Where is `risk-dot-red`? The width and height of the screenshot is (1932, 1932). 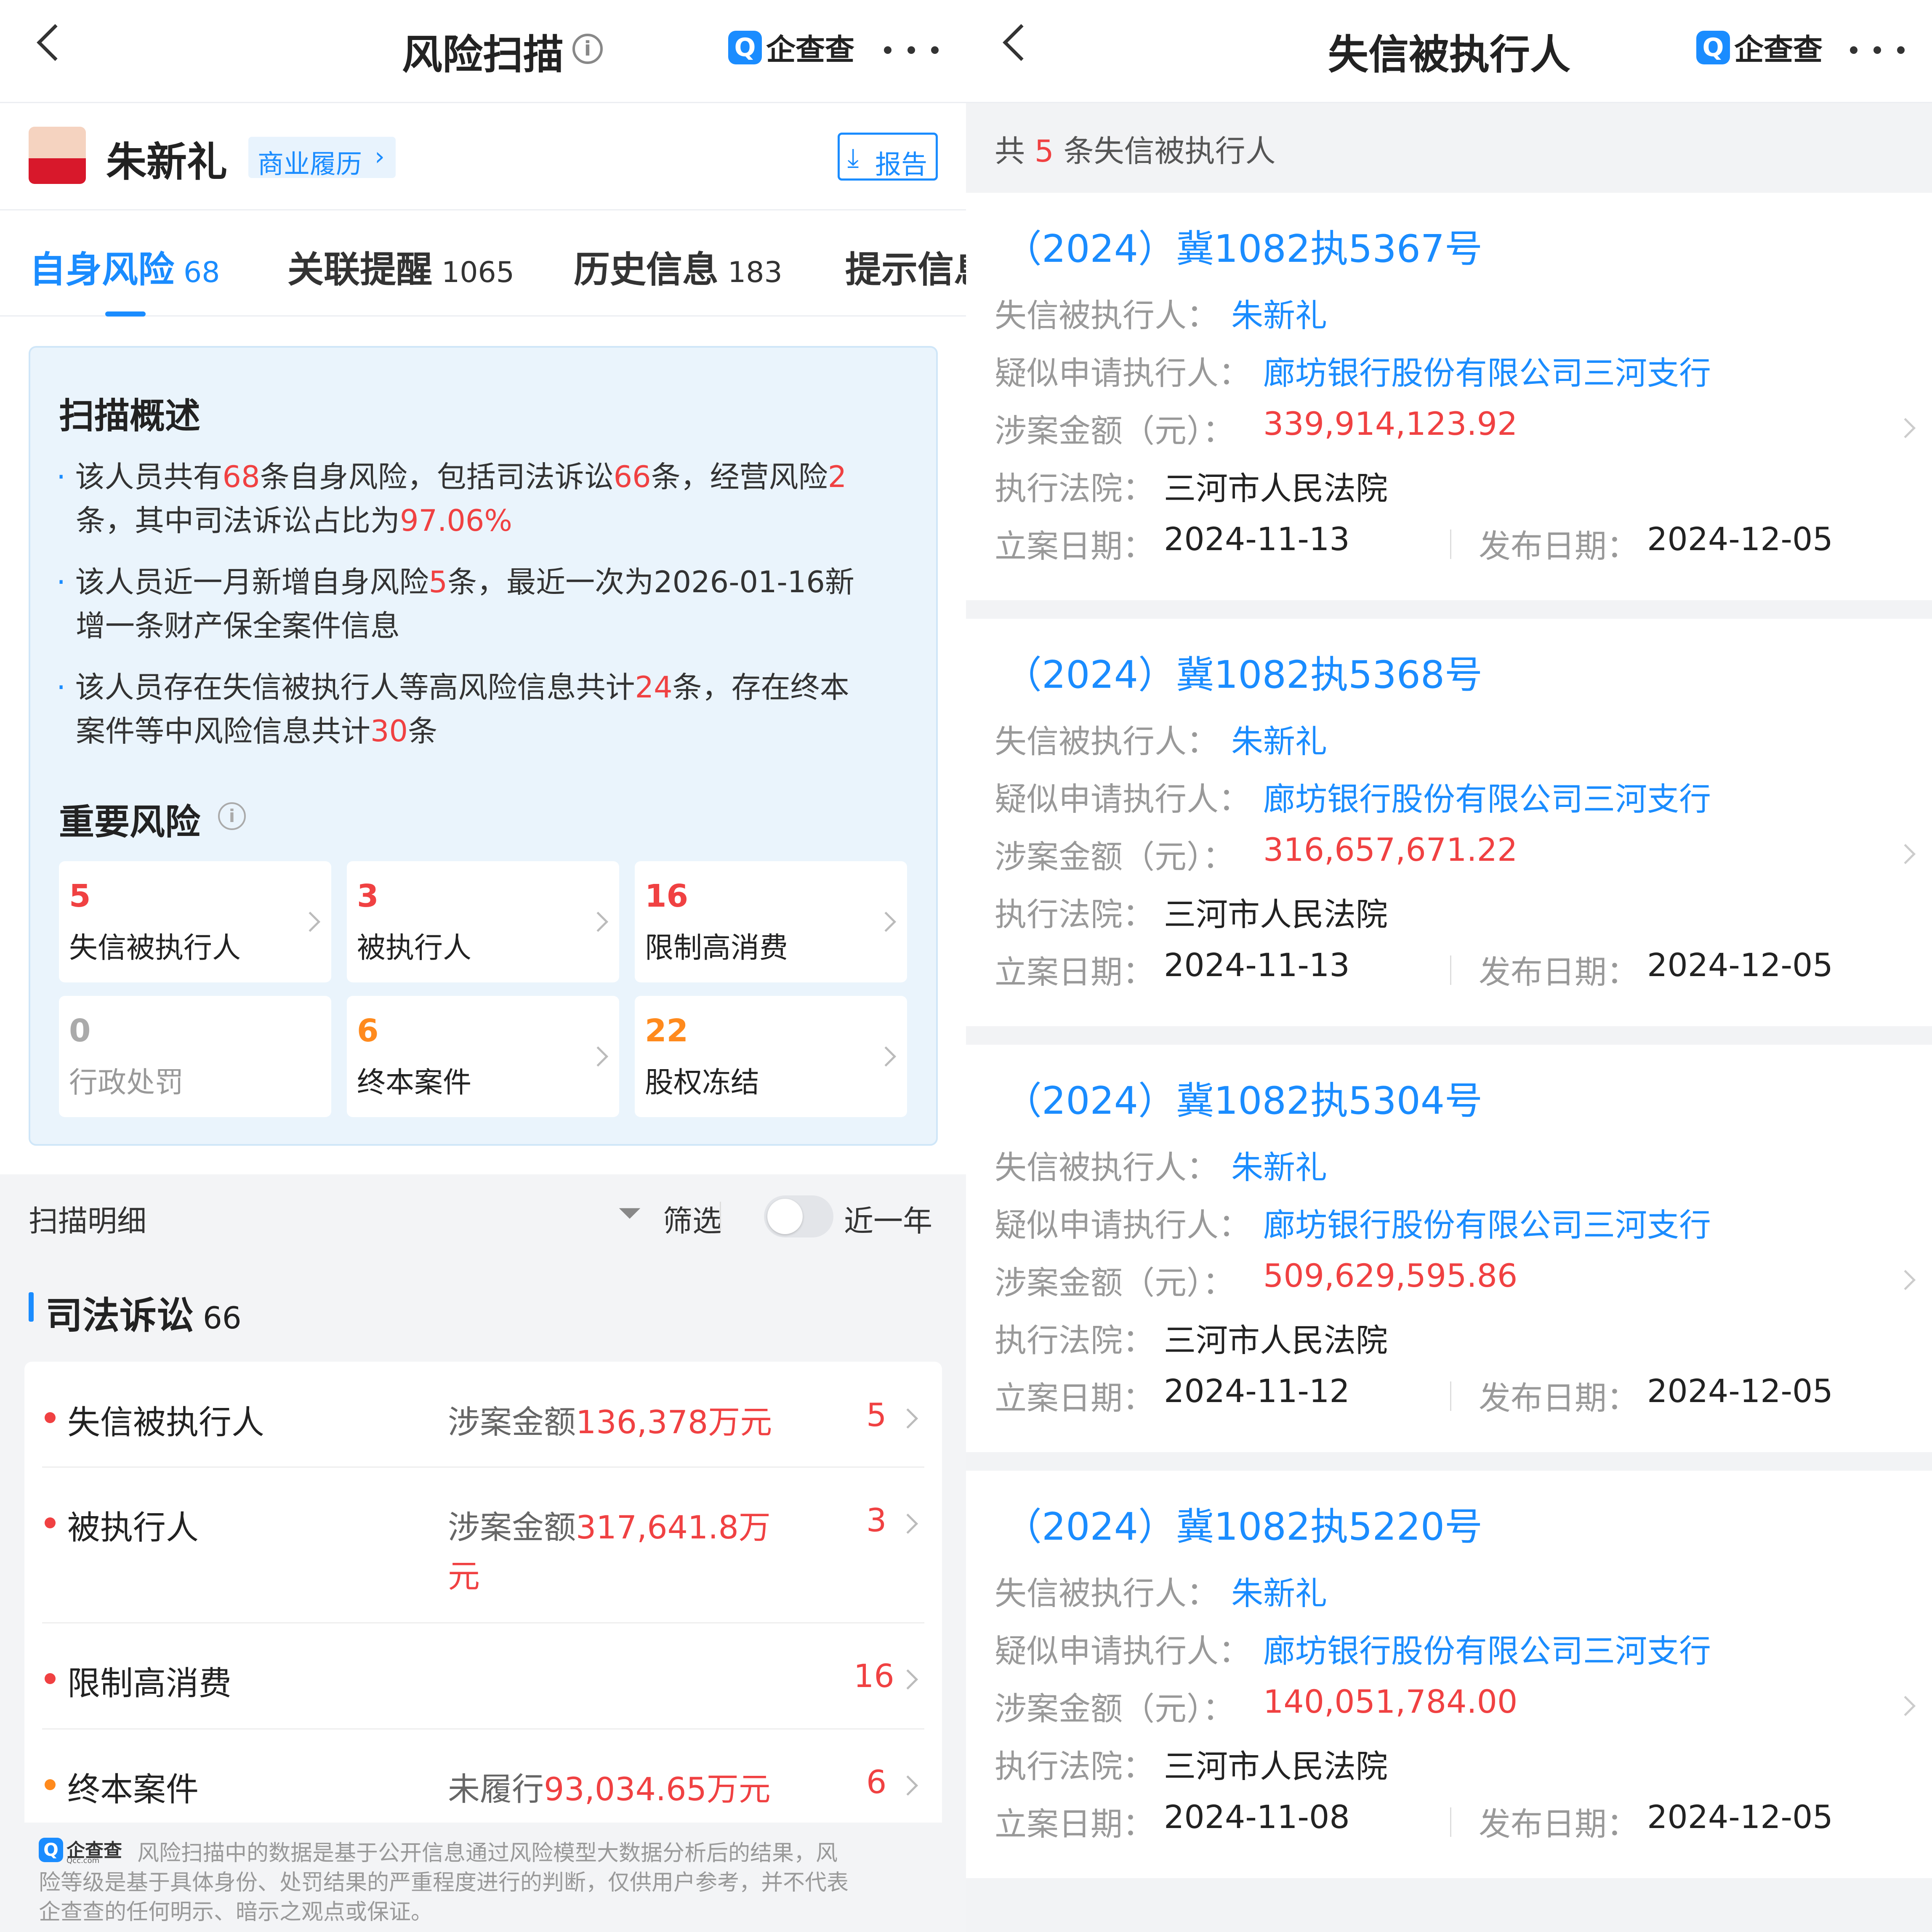
risk-dot-red is located at coordinates (51, 1522).